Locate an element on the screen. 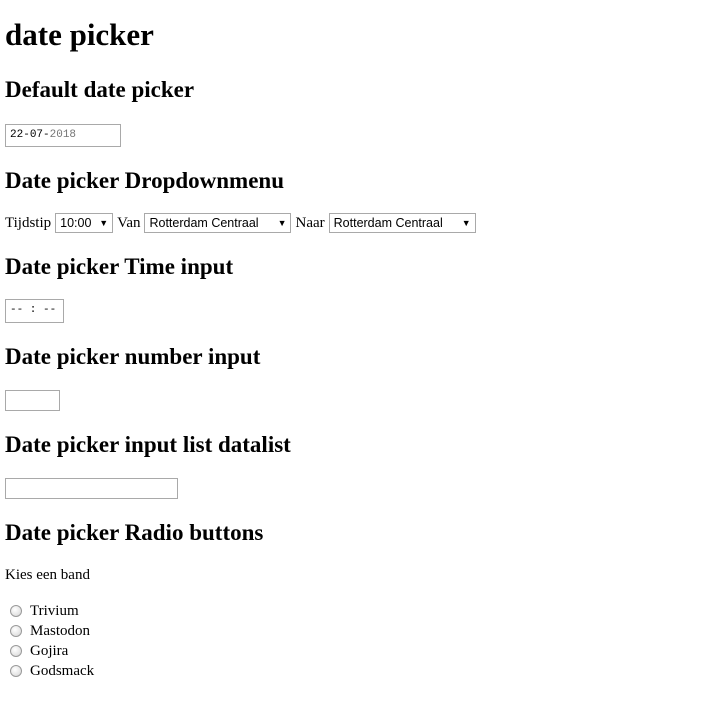 This screenshot has width=718, height=723. page-title: date picker is located at coordinates (79, 34).